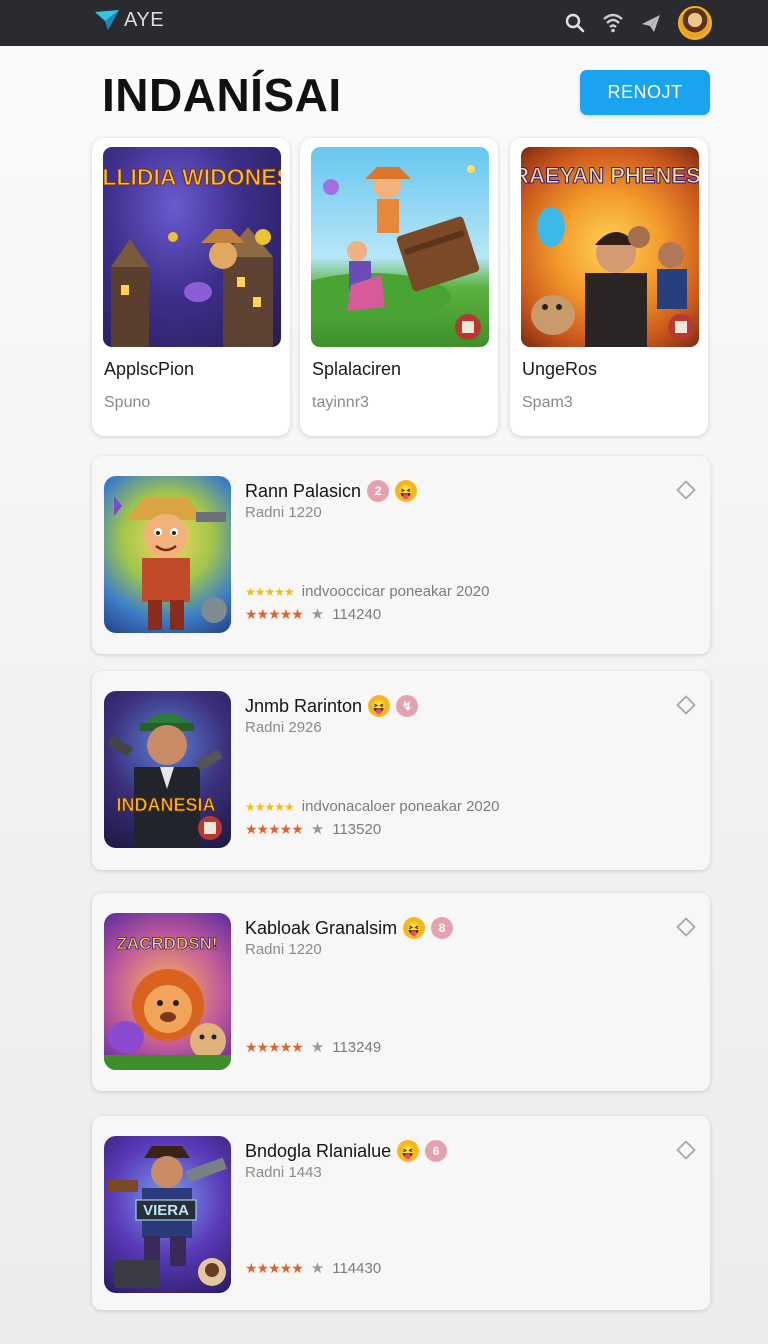 The height and width of the screenshot is (1344, 768). Describe the element at coordinates (304, 705) in the screenshot. I see `row-title: Jnmb Rarinton` at that location.